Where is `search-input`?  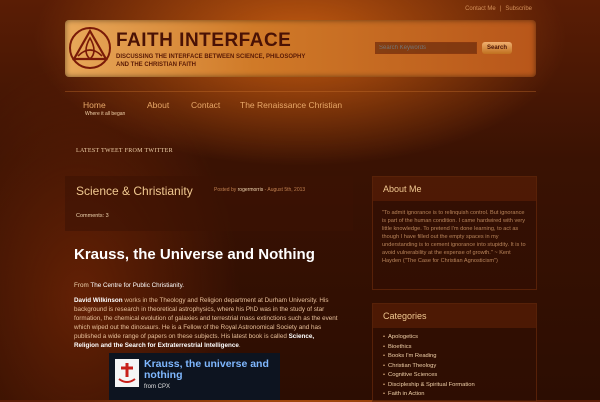
search-input is located at coordinates (426, 48).